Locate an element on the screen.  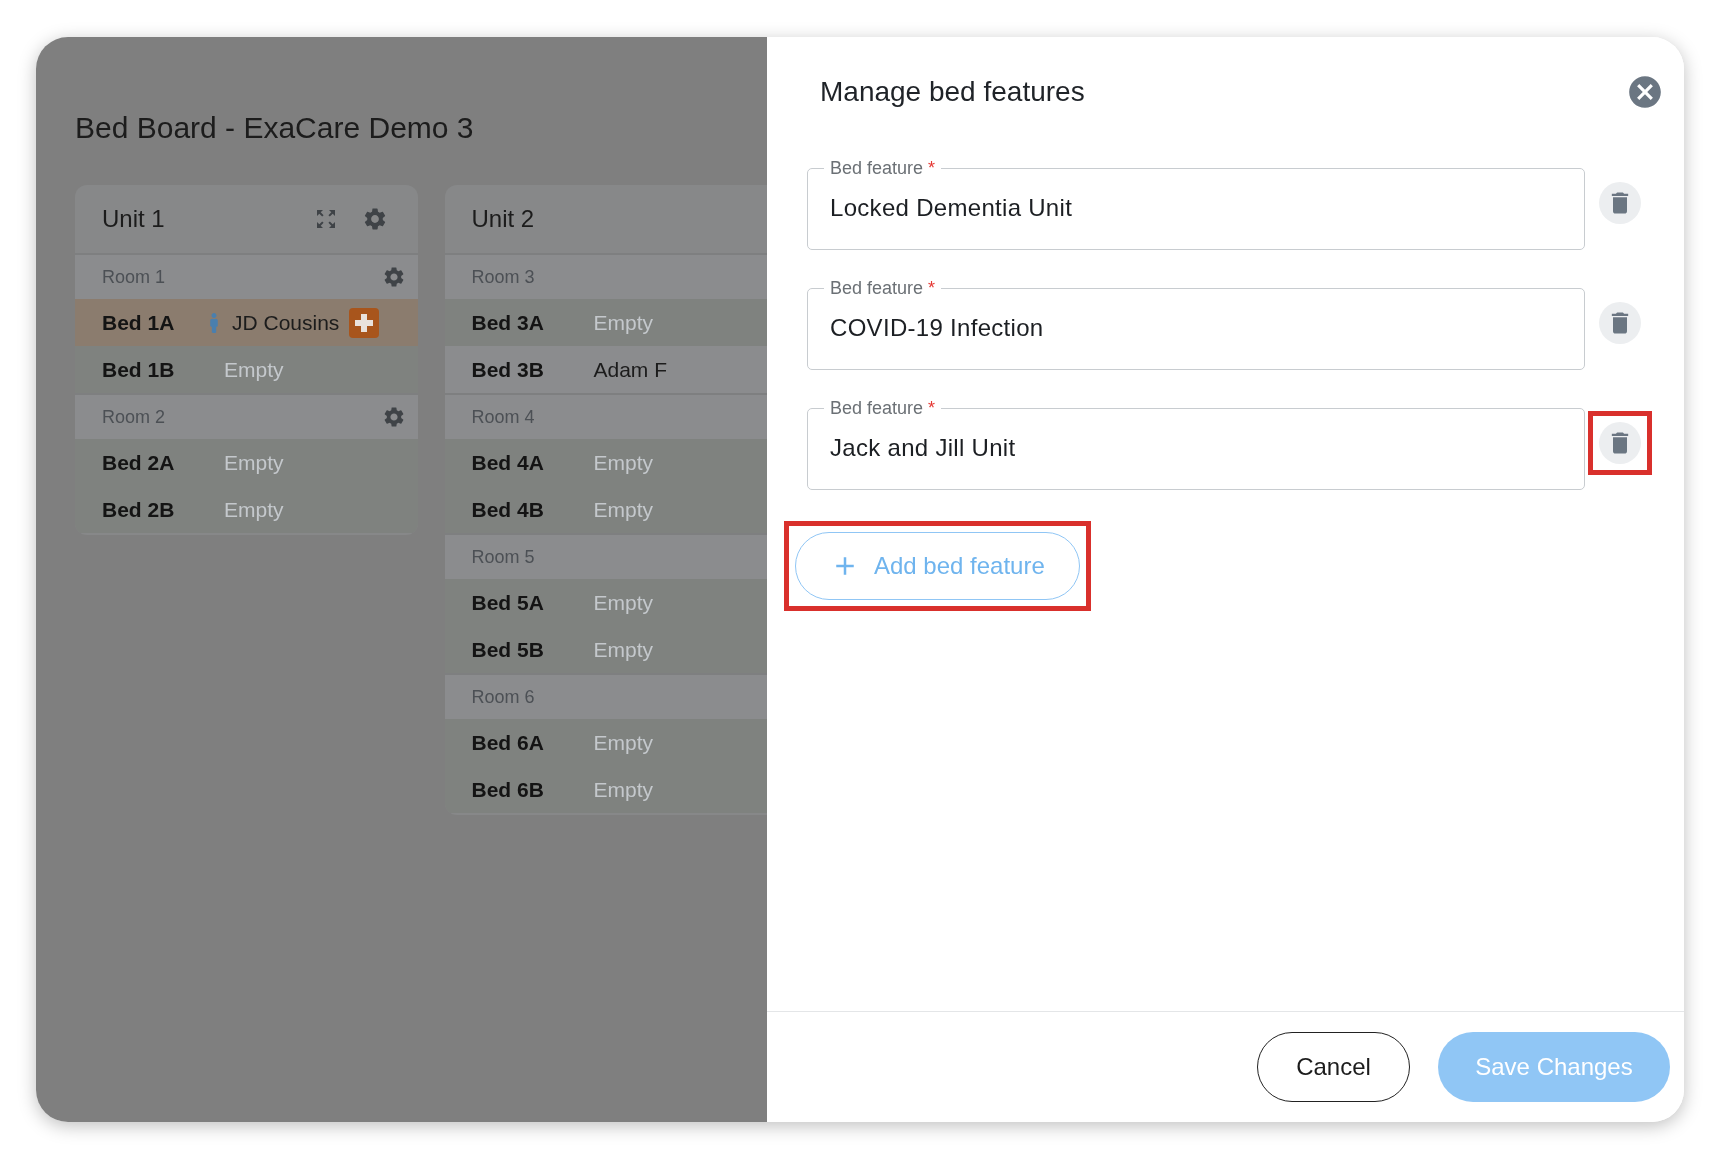
room-label: Room 4 is located at coordinates (503, 417).